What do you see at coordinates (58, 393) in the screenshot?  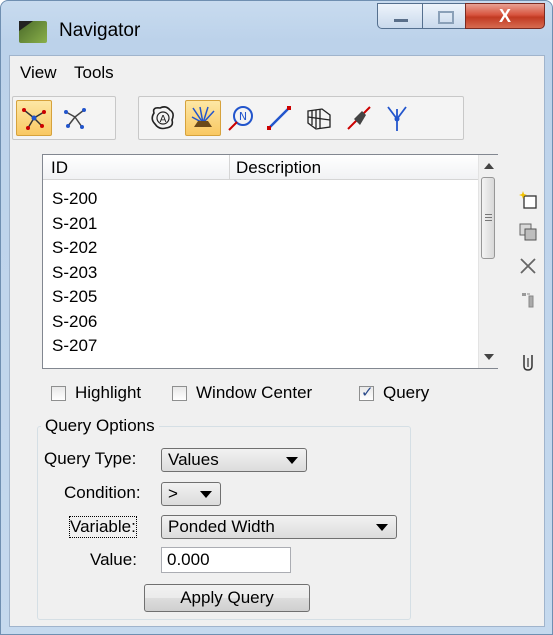 I see `highlight-checkbox` at bounding box center [58, 393].